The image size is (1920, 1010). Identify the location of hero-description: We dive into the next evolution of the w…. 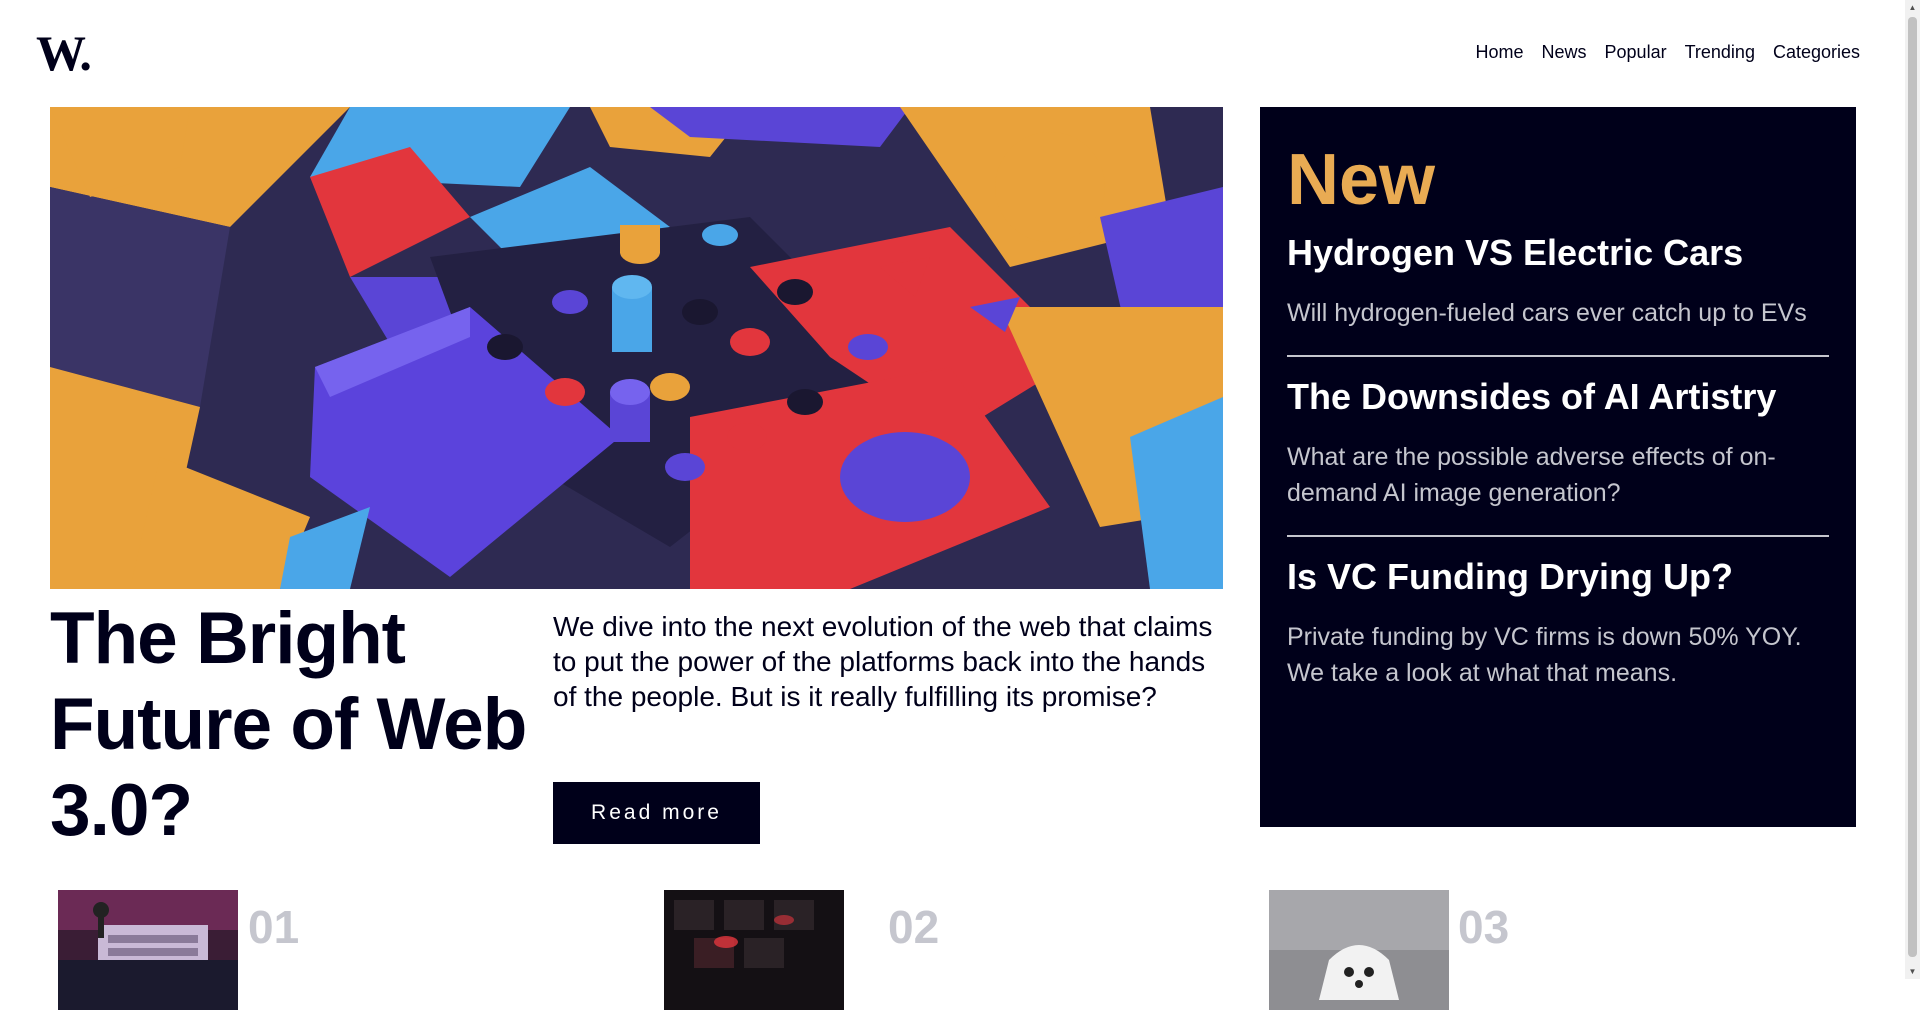
(883, 661).